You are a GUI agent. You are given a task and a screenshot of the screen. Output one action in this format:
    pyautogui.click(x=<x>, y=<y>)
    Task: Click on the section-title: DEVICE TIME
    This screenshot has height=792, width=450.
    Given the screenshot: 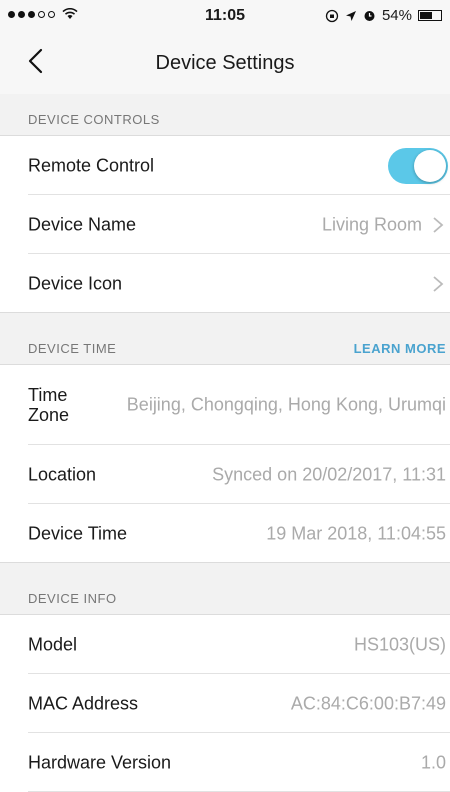 What is the action you would take?
    pyautogui.click(x=72, y=348)
    